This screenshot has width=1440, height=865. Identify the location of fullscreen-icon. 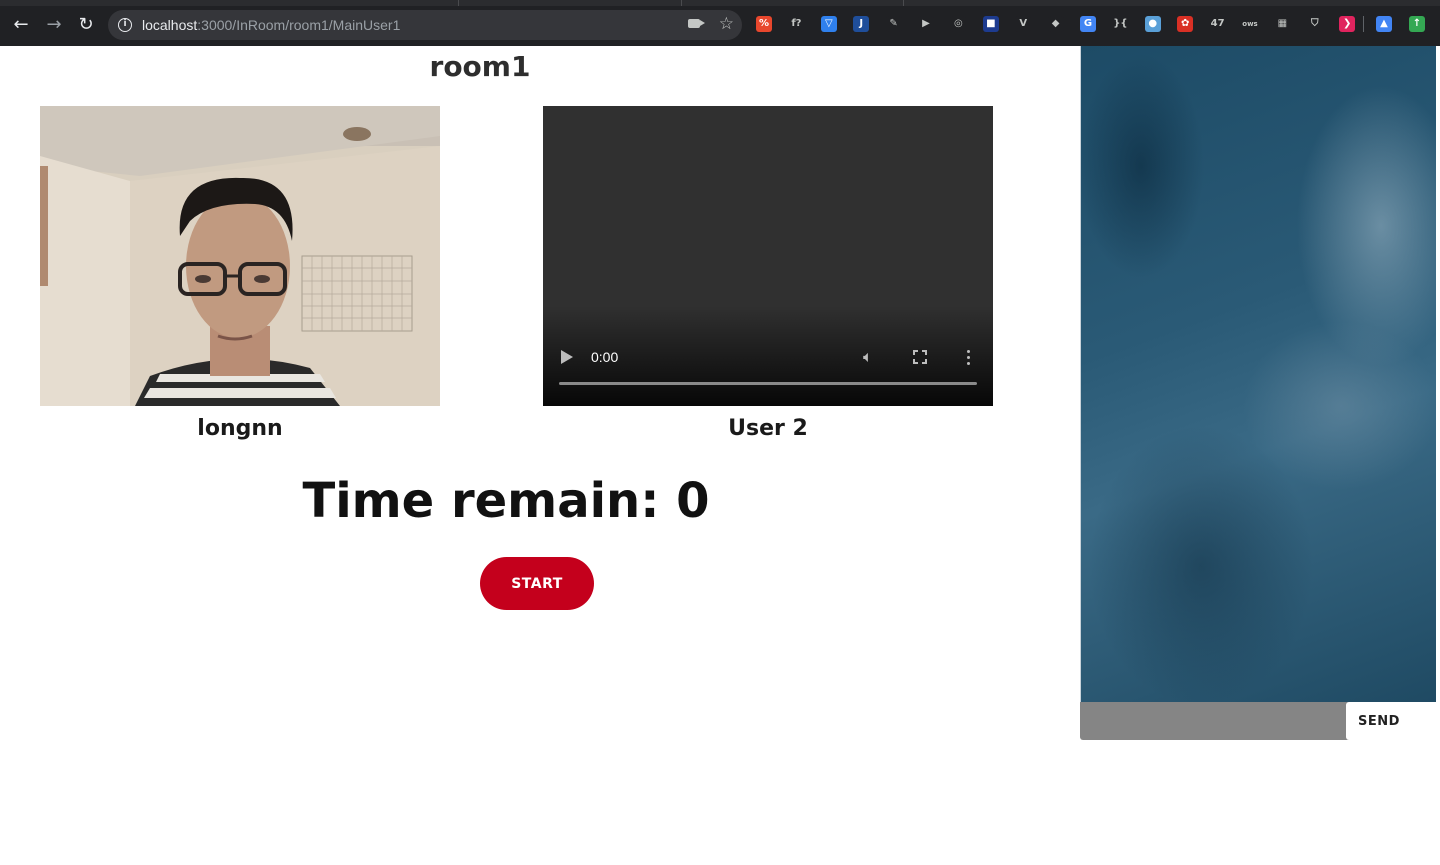
(920, 357).